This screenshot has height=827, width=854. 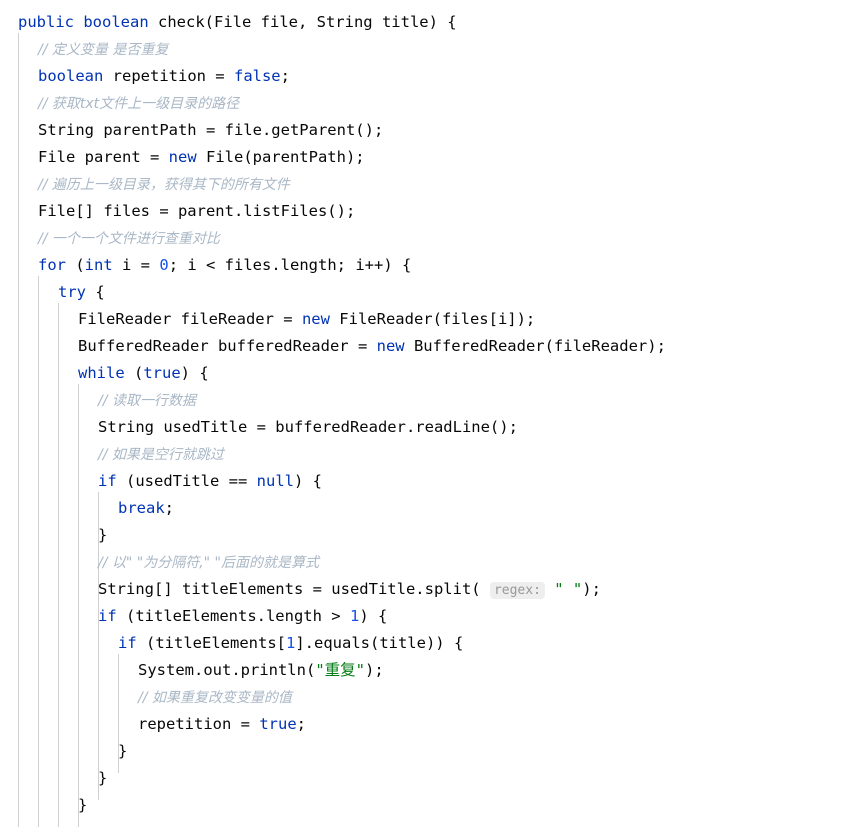 I want to click on code-line: // 如果重复改变变量的值, so click(x=427, y=697).